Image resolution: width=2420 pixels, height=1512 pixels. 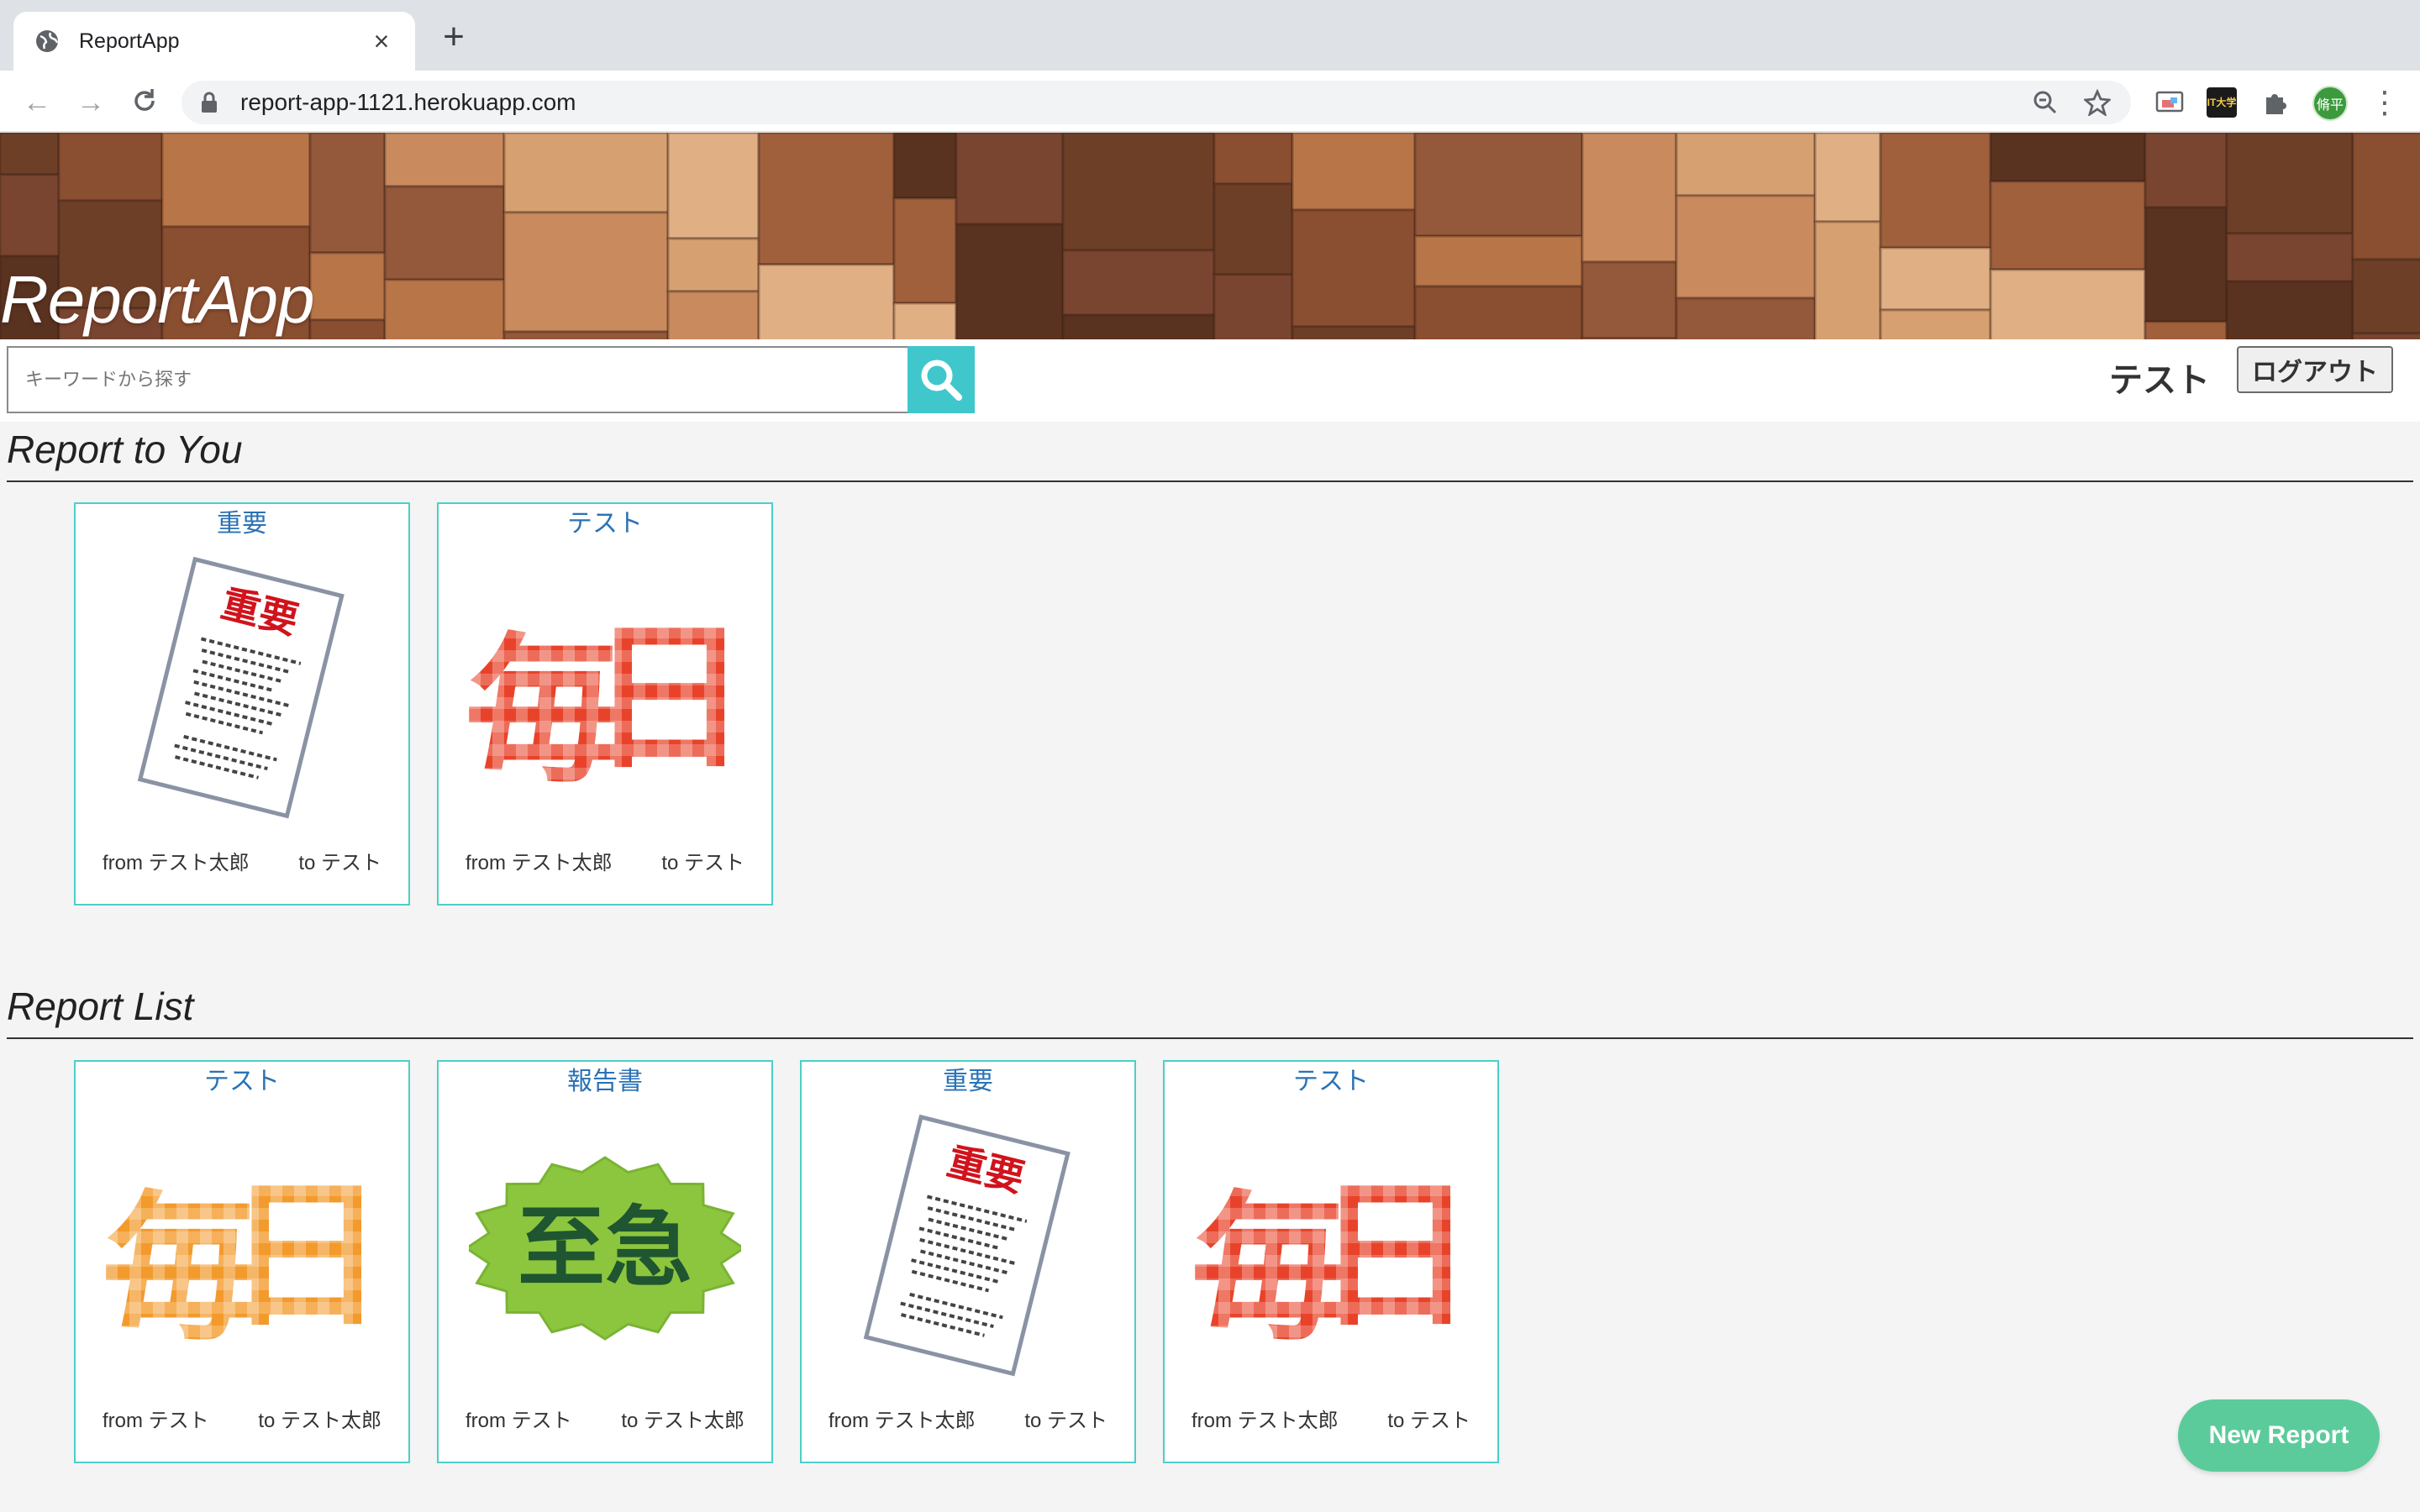 I want to click on ext-label: IT大学, so click(x=2222, y=102).